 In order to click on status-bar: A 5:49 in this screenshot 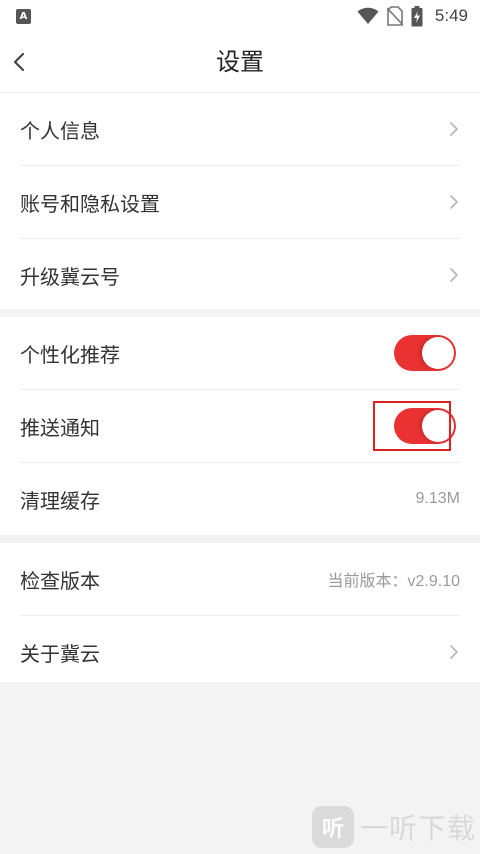, I will do `click(240, 16)`.